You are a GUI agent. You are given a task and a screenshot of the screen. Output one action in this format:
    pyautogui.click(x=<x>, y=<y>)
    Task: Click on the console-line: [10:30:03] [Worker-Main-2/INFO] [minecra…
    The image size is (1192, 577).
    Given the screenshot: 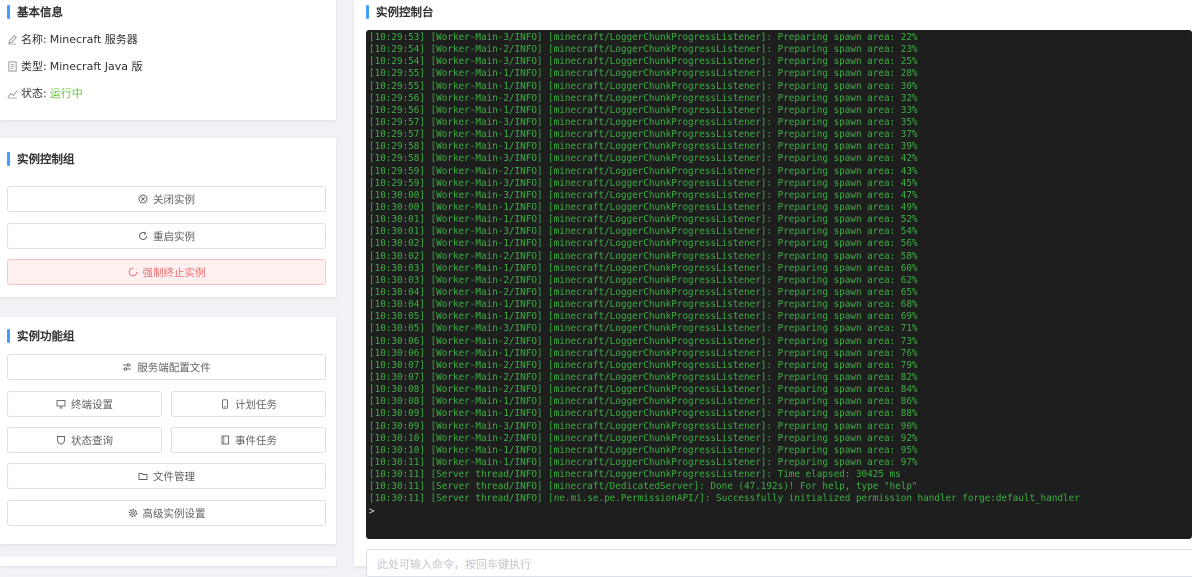 What is the action you would take?
    pyautogui.click(x=643, y=280)
    